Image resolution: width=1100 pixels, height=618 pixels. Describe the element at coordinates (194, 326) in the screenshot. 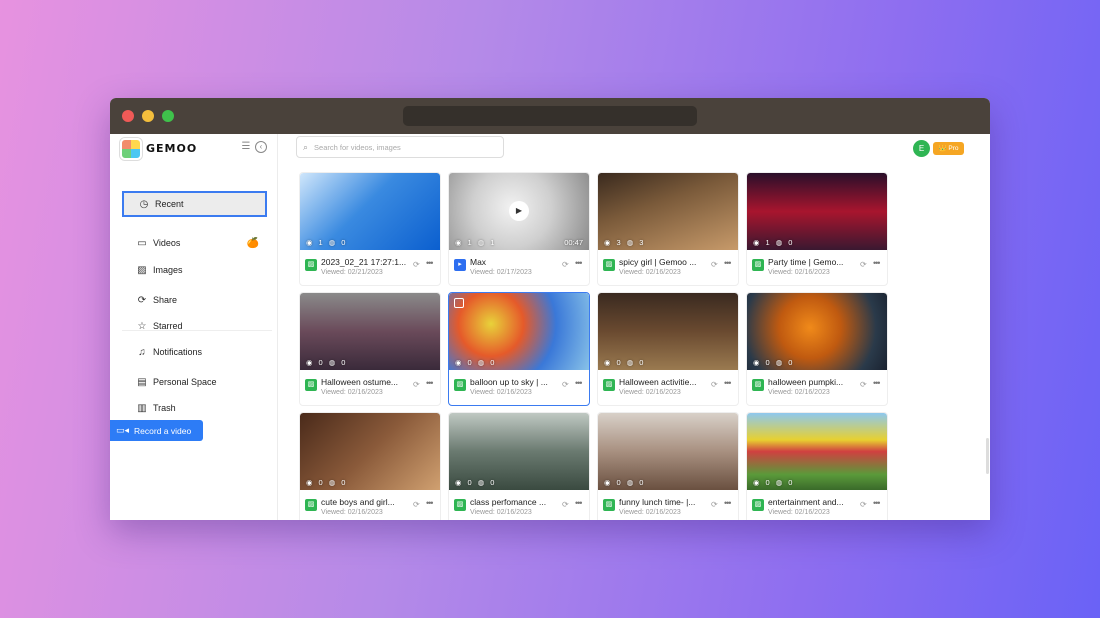

I see `sidebar-item-starred: ☆ Starred` at that location.